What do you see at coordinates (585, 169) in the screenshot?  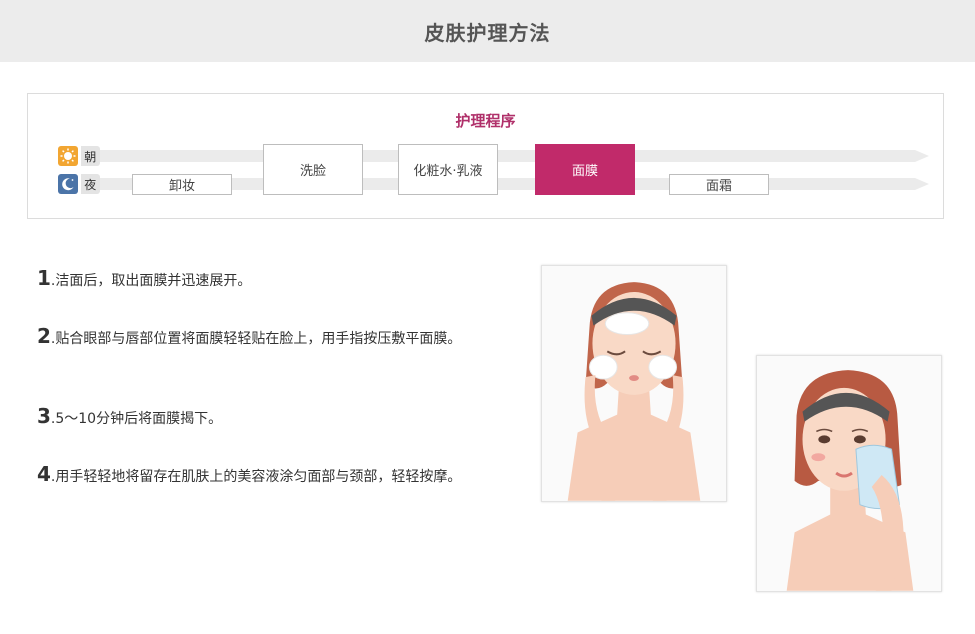 I see `step-face-mask: 面膜` at bounding box center [585, 169].